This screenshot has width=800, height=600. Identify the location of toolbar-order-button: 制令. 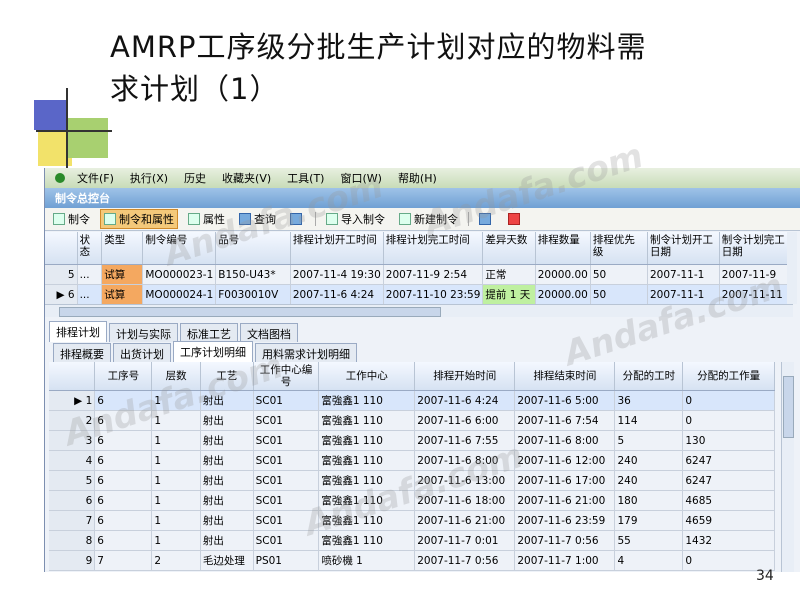
(71, 219).